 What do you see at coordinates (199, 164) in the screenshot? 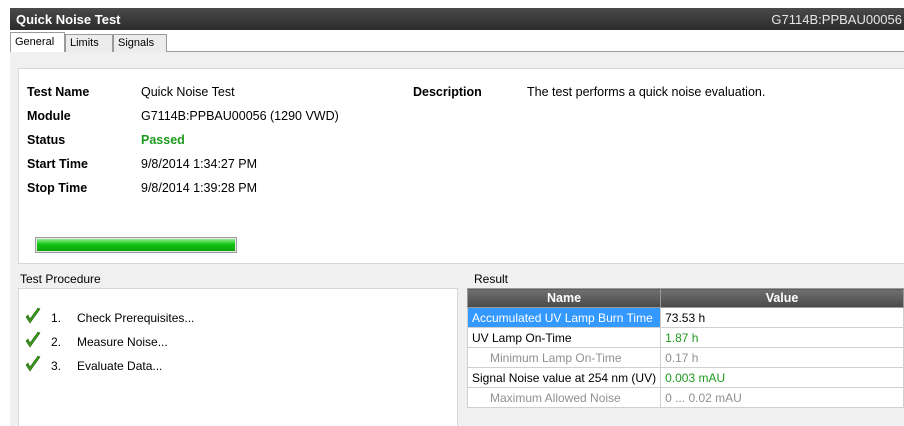
I see `start-time-value: 9/8/2014 1:34:27 PM` at bounding box center [199, 164].